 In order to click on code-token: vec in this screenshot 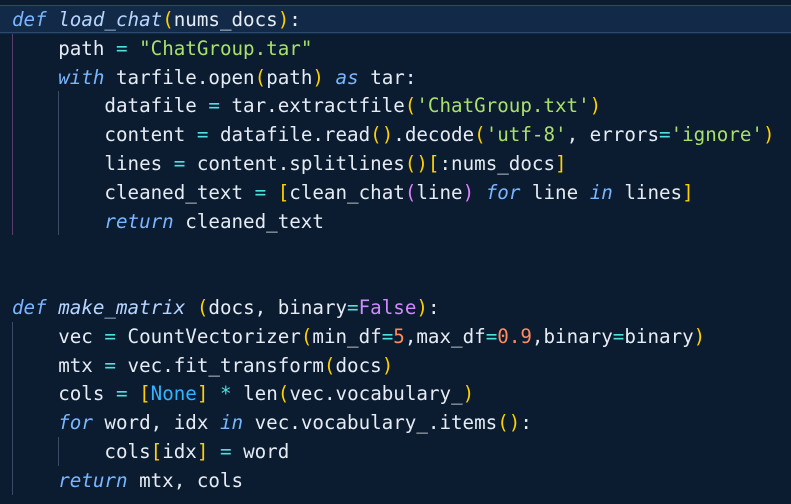, I will do `click(58, 336)`.